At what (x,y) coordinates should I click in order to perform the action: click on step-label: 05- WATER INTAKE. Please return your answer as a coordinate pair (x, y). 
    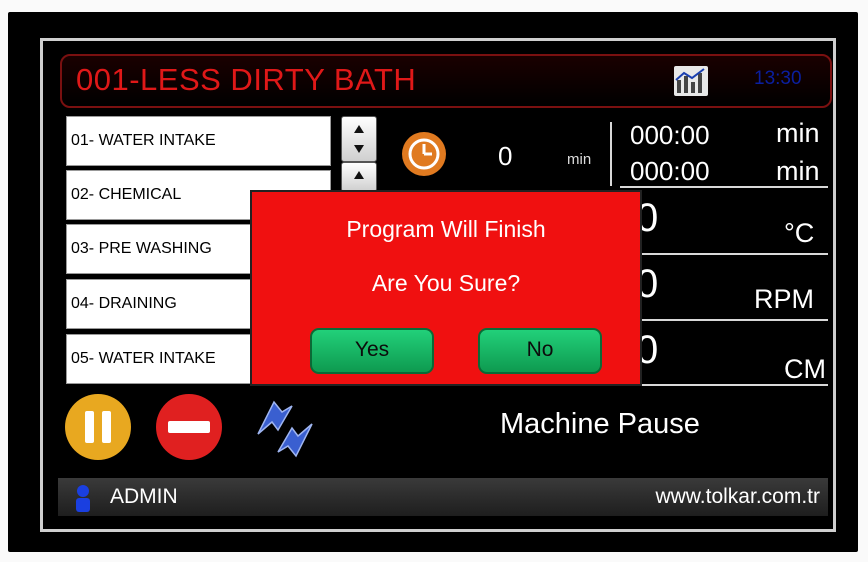
    Looking at the image, I should click on (143, 358).